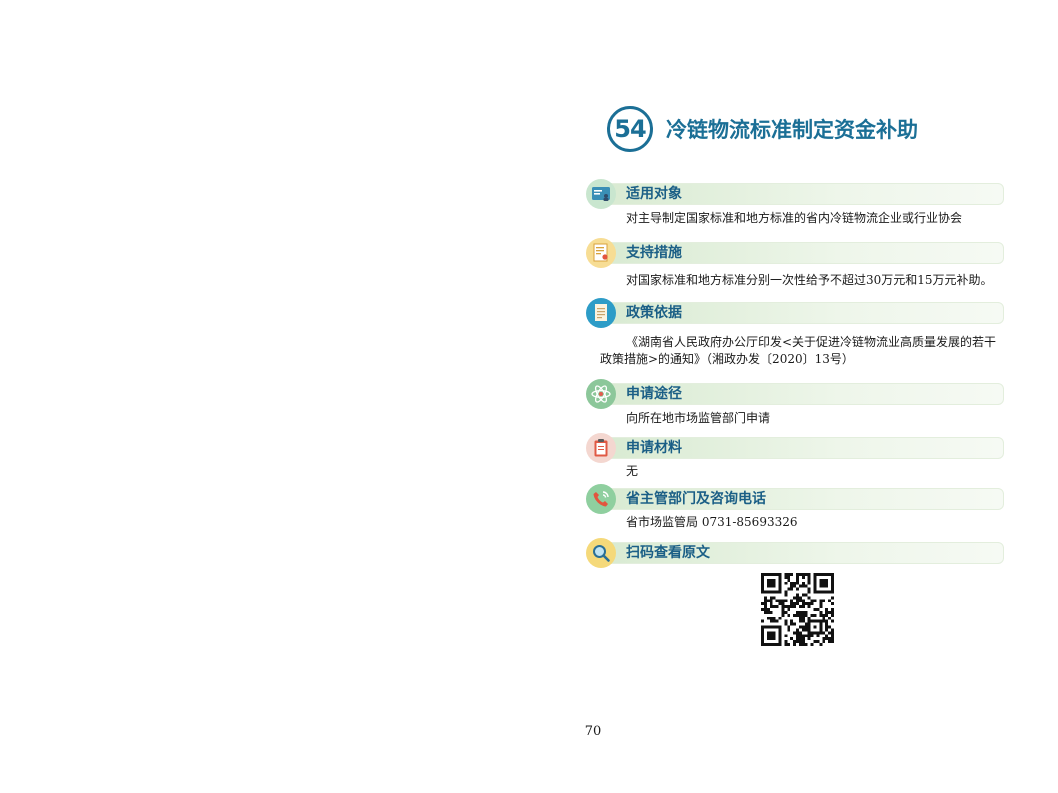  I want to click on page-number: 70, so click(593, 731).